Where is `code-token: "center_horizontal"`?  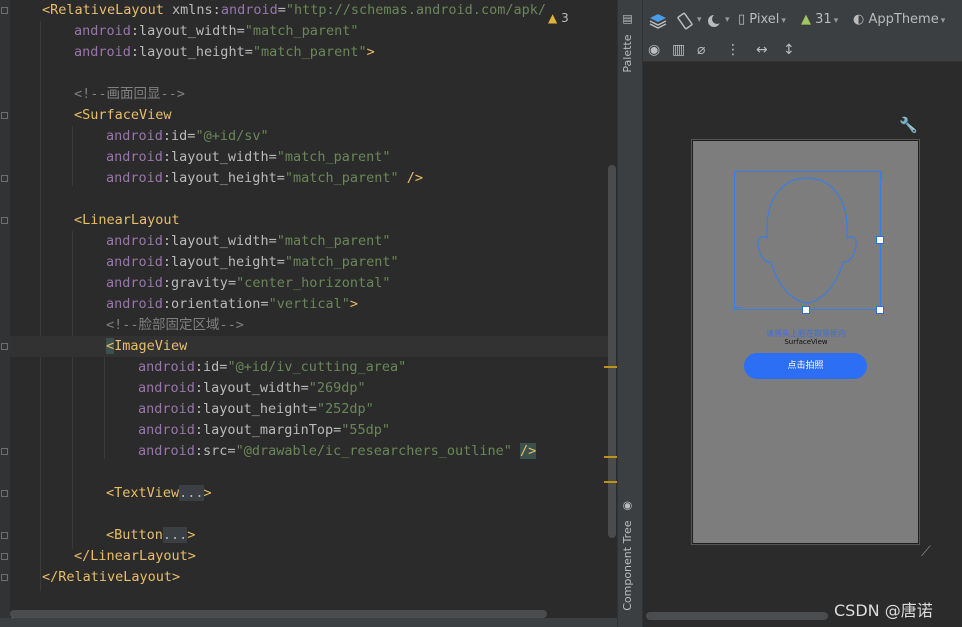 code-token: "center_horizontal" is located at coordinates (313, 283).